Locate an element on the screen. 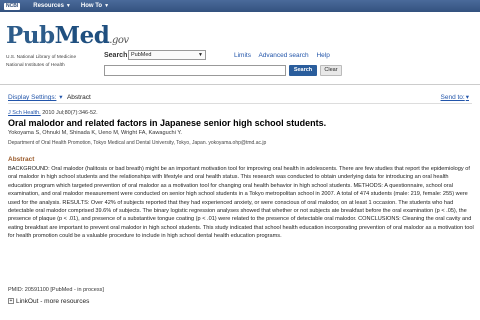  search-links: Limits Advanced search Help is located at coordinates (285, 55).